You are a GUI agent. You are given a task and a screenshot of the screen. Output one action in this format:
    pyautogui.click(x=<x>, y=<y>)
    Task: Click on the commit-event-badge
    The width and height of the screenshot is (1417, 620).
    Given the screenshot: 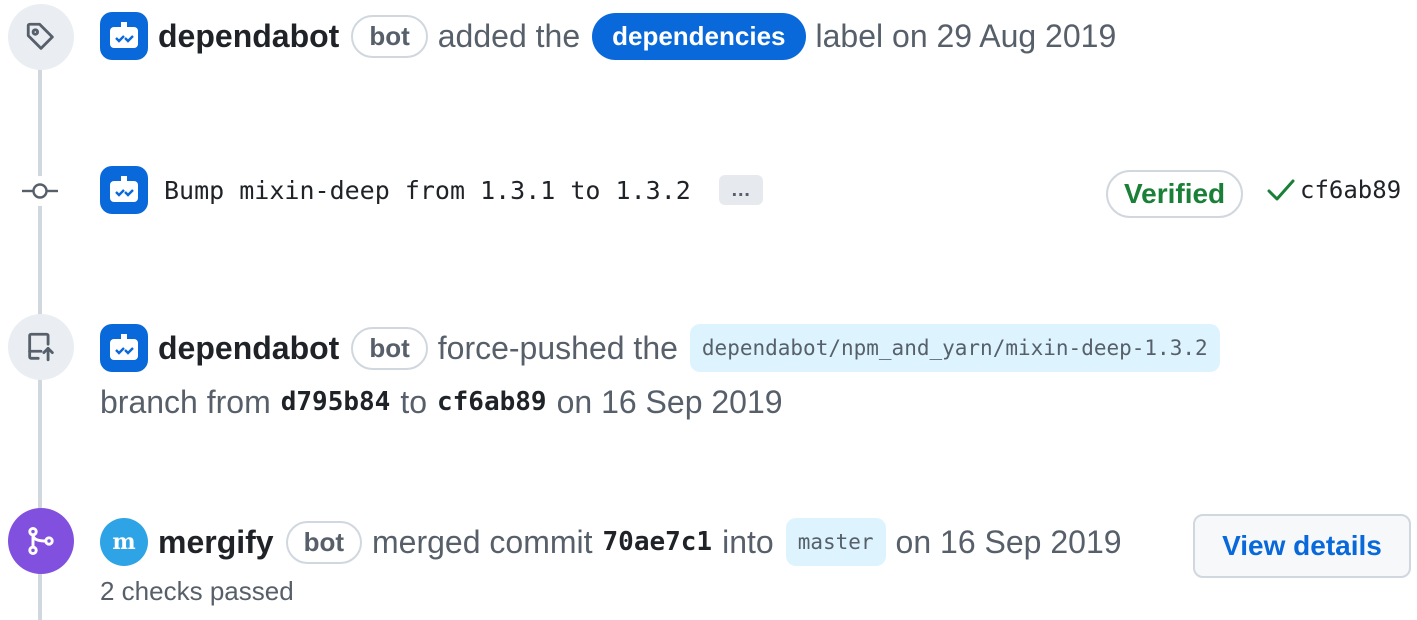 What is the action you would take?
    pyautogui.click(x=40, y=191)
    